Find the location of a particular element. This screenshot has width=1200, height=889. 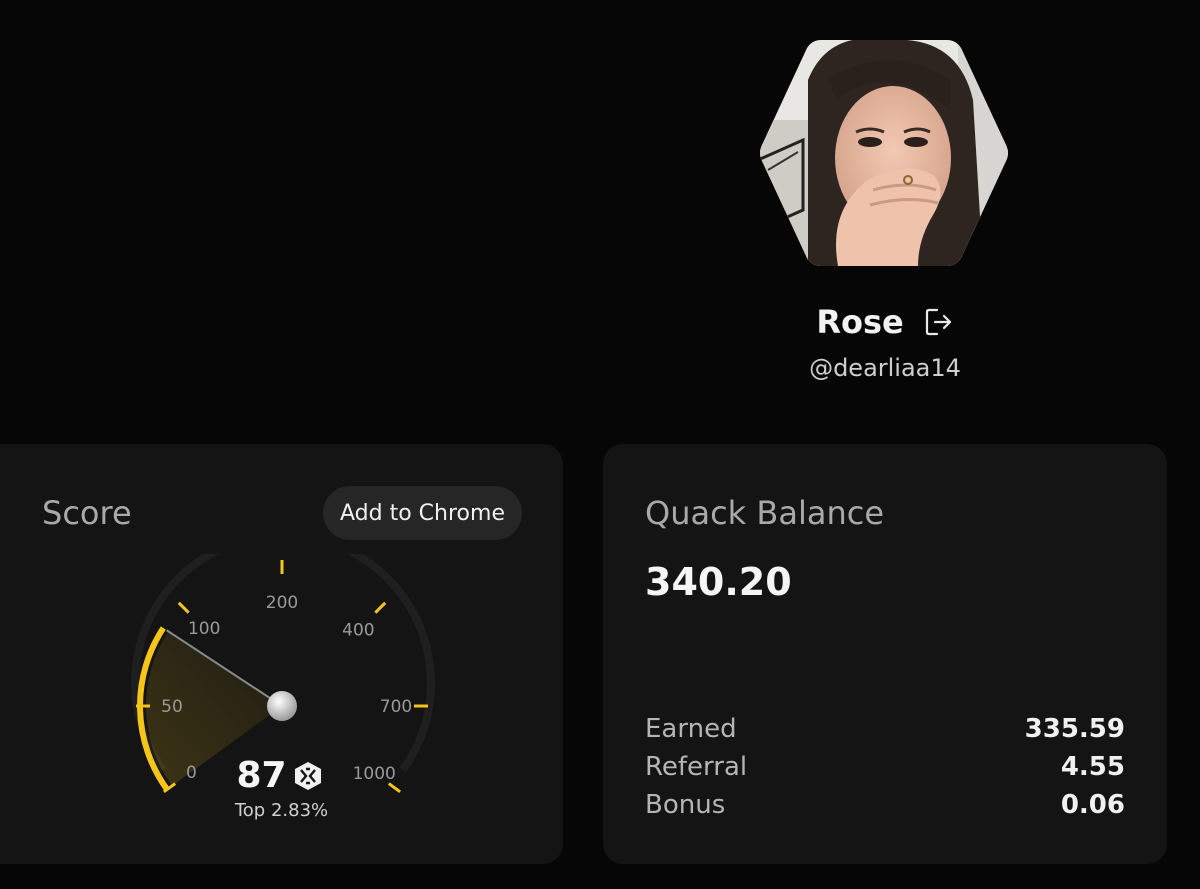

earned-row: Earned 335.59 is located at coordinates (885, 729).